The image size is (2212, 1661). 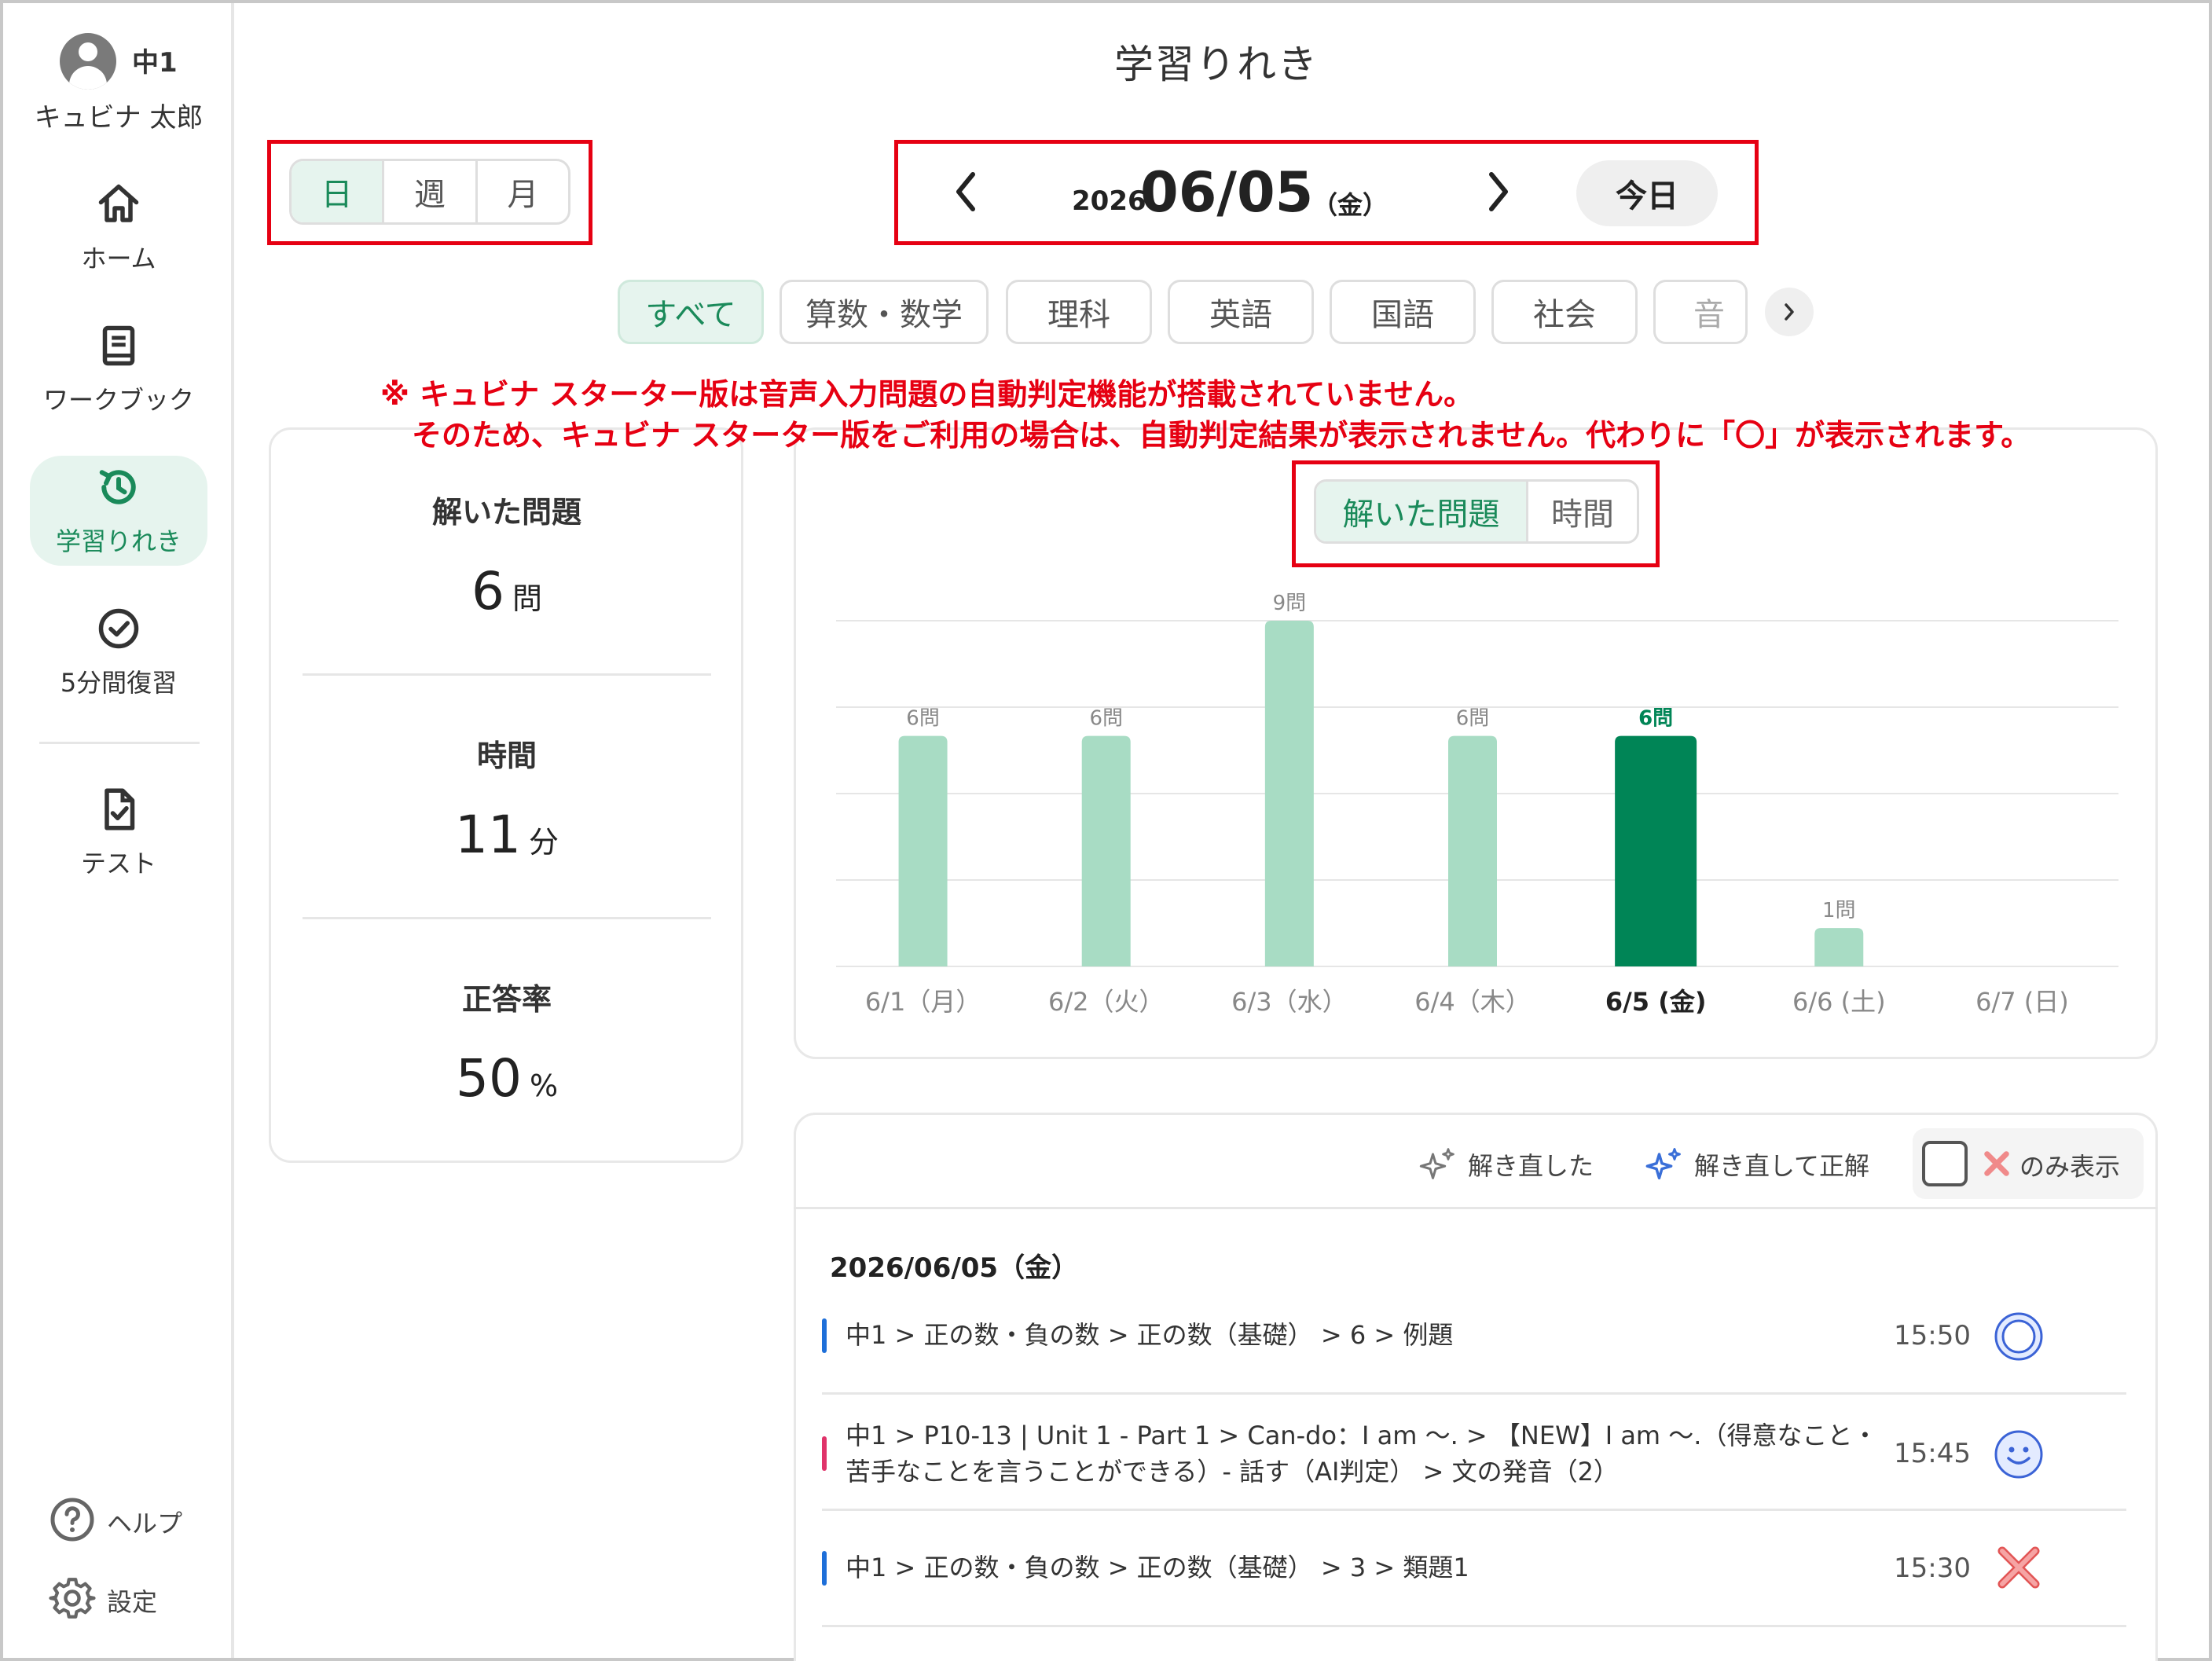 I want to click on correct-circle-icon, so click(x=2018, y=1336).